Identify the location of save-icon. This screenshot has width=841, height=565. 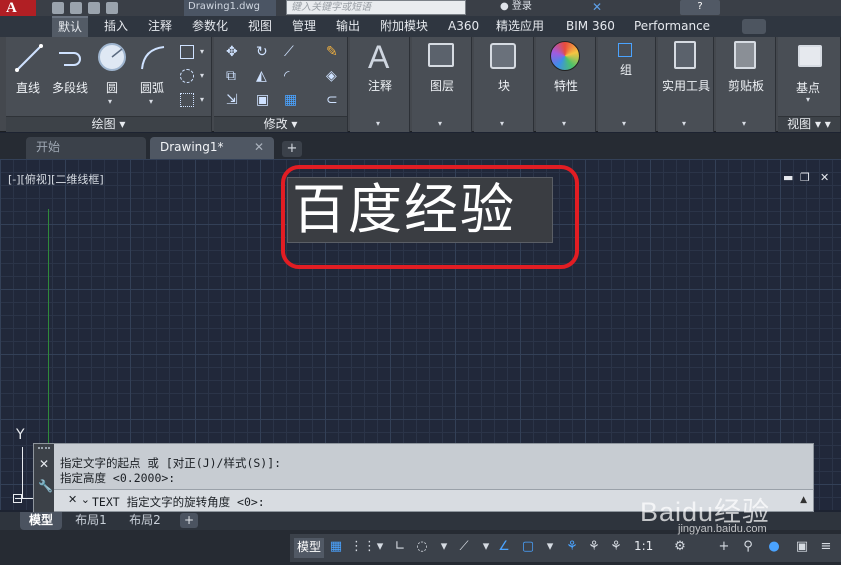
(94, 8).